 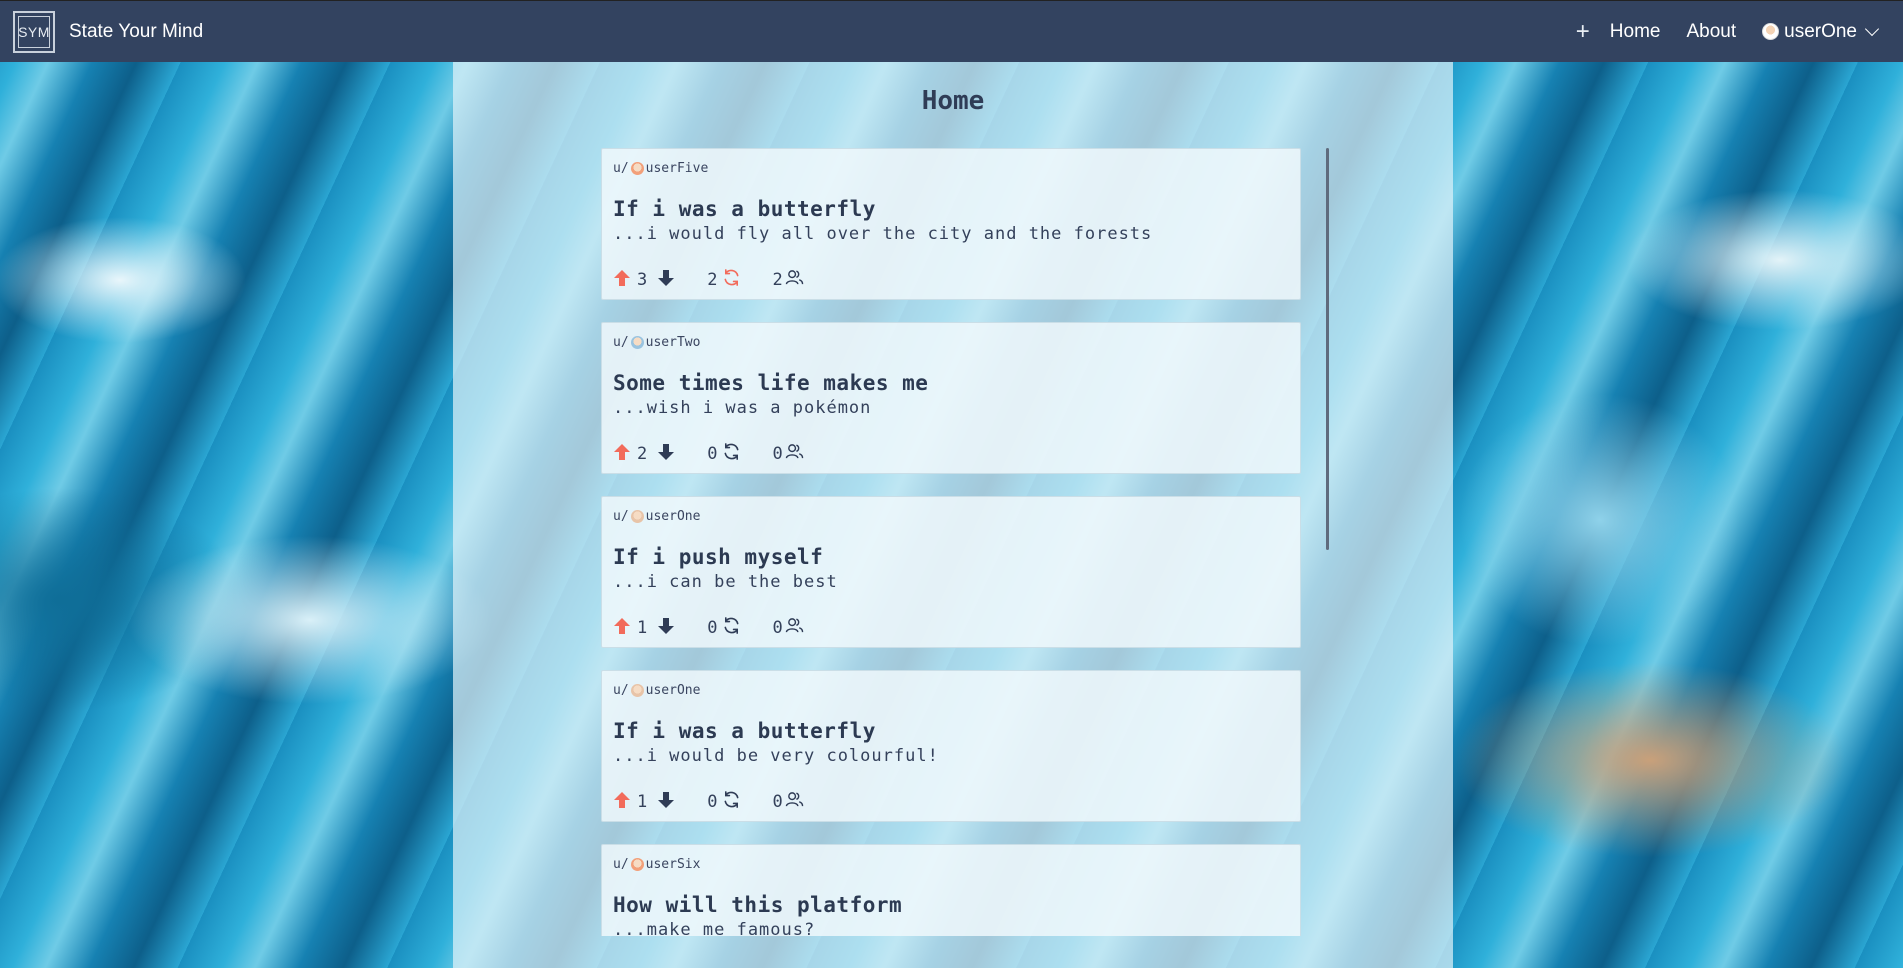 I want to click on brand-logo: SYM, so click(x=34, y=31).